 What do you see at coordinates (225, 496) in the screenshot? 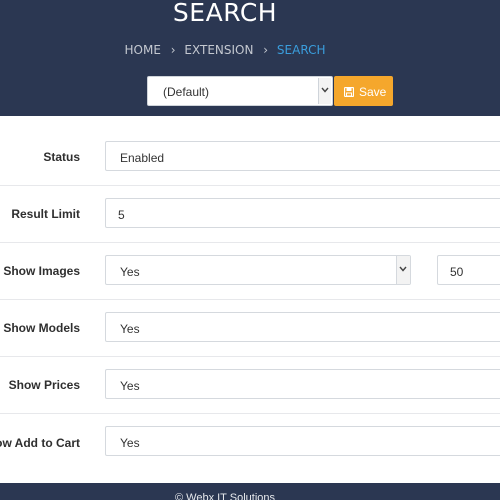
I see `footer-copyright: © Webx IT Solutions` at bounding box center [225, 496].